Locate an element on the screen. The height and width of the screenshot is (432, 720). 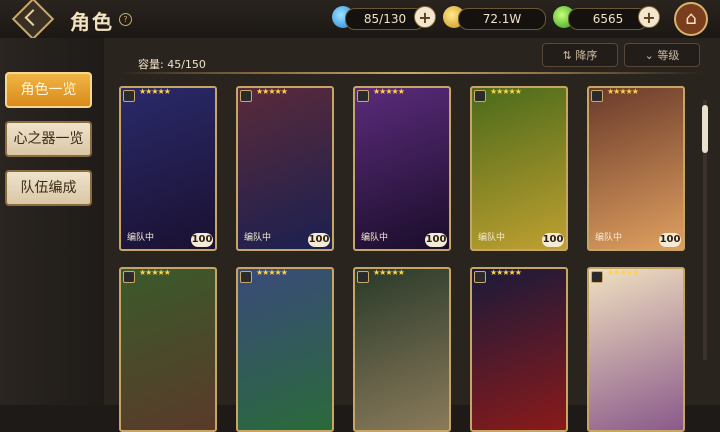
back-button is located at coordinates (33, 20).